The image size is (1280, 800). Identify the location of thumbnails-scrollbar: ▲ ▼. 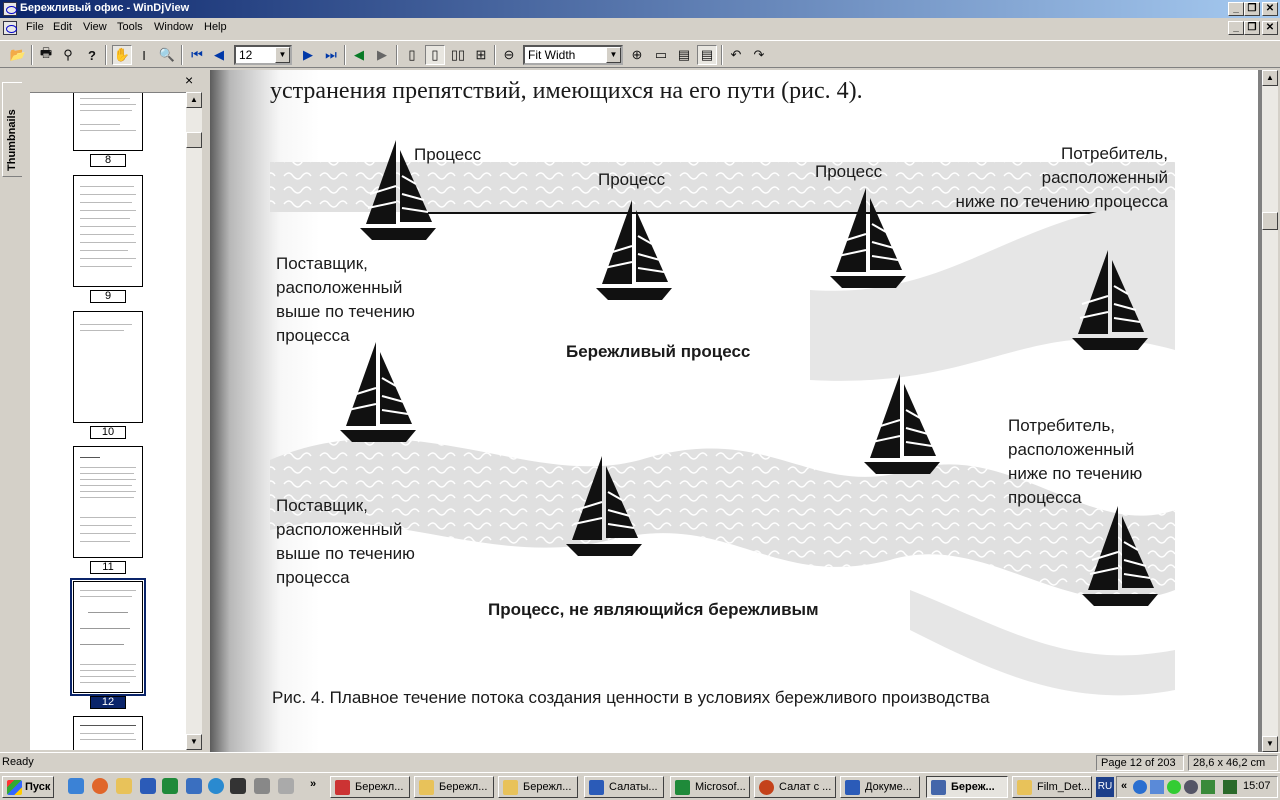
(194, 421).